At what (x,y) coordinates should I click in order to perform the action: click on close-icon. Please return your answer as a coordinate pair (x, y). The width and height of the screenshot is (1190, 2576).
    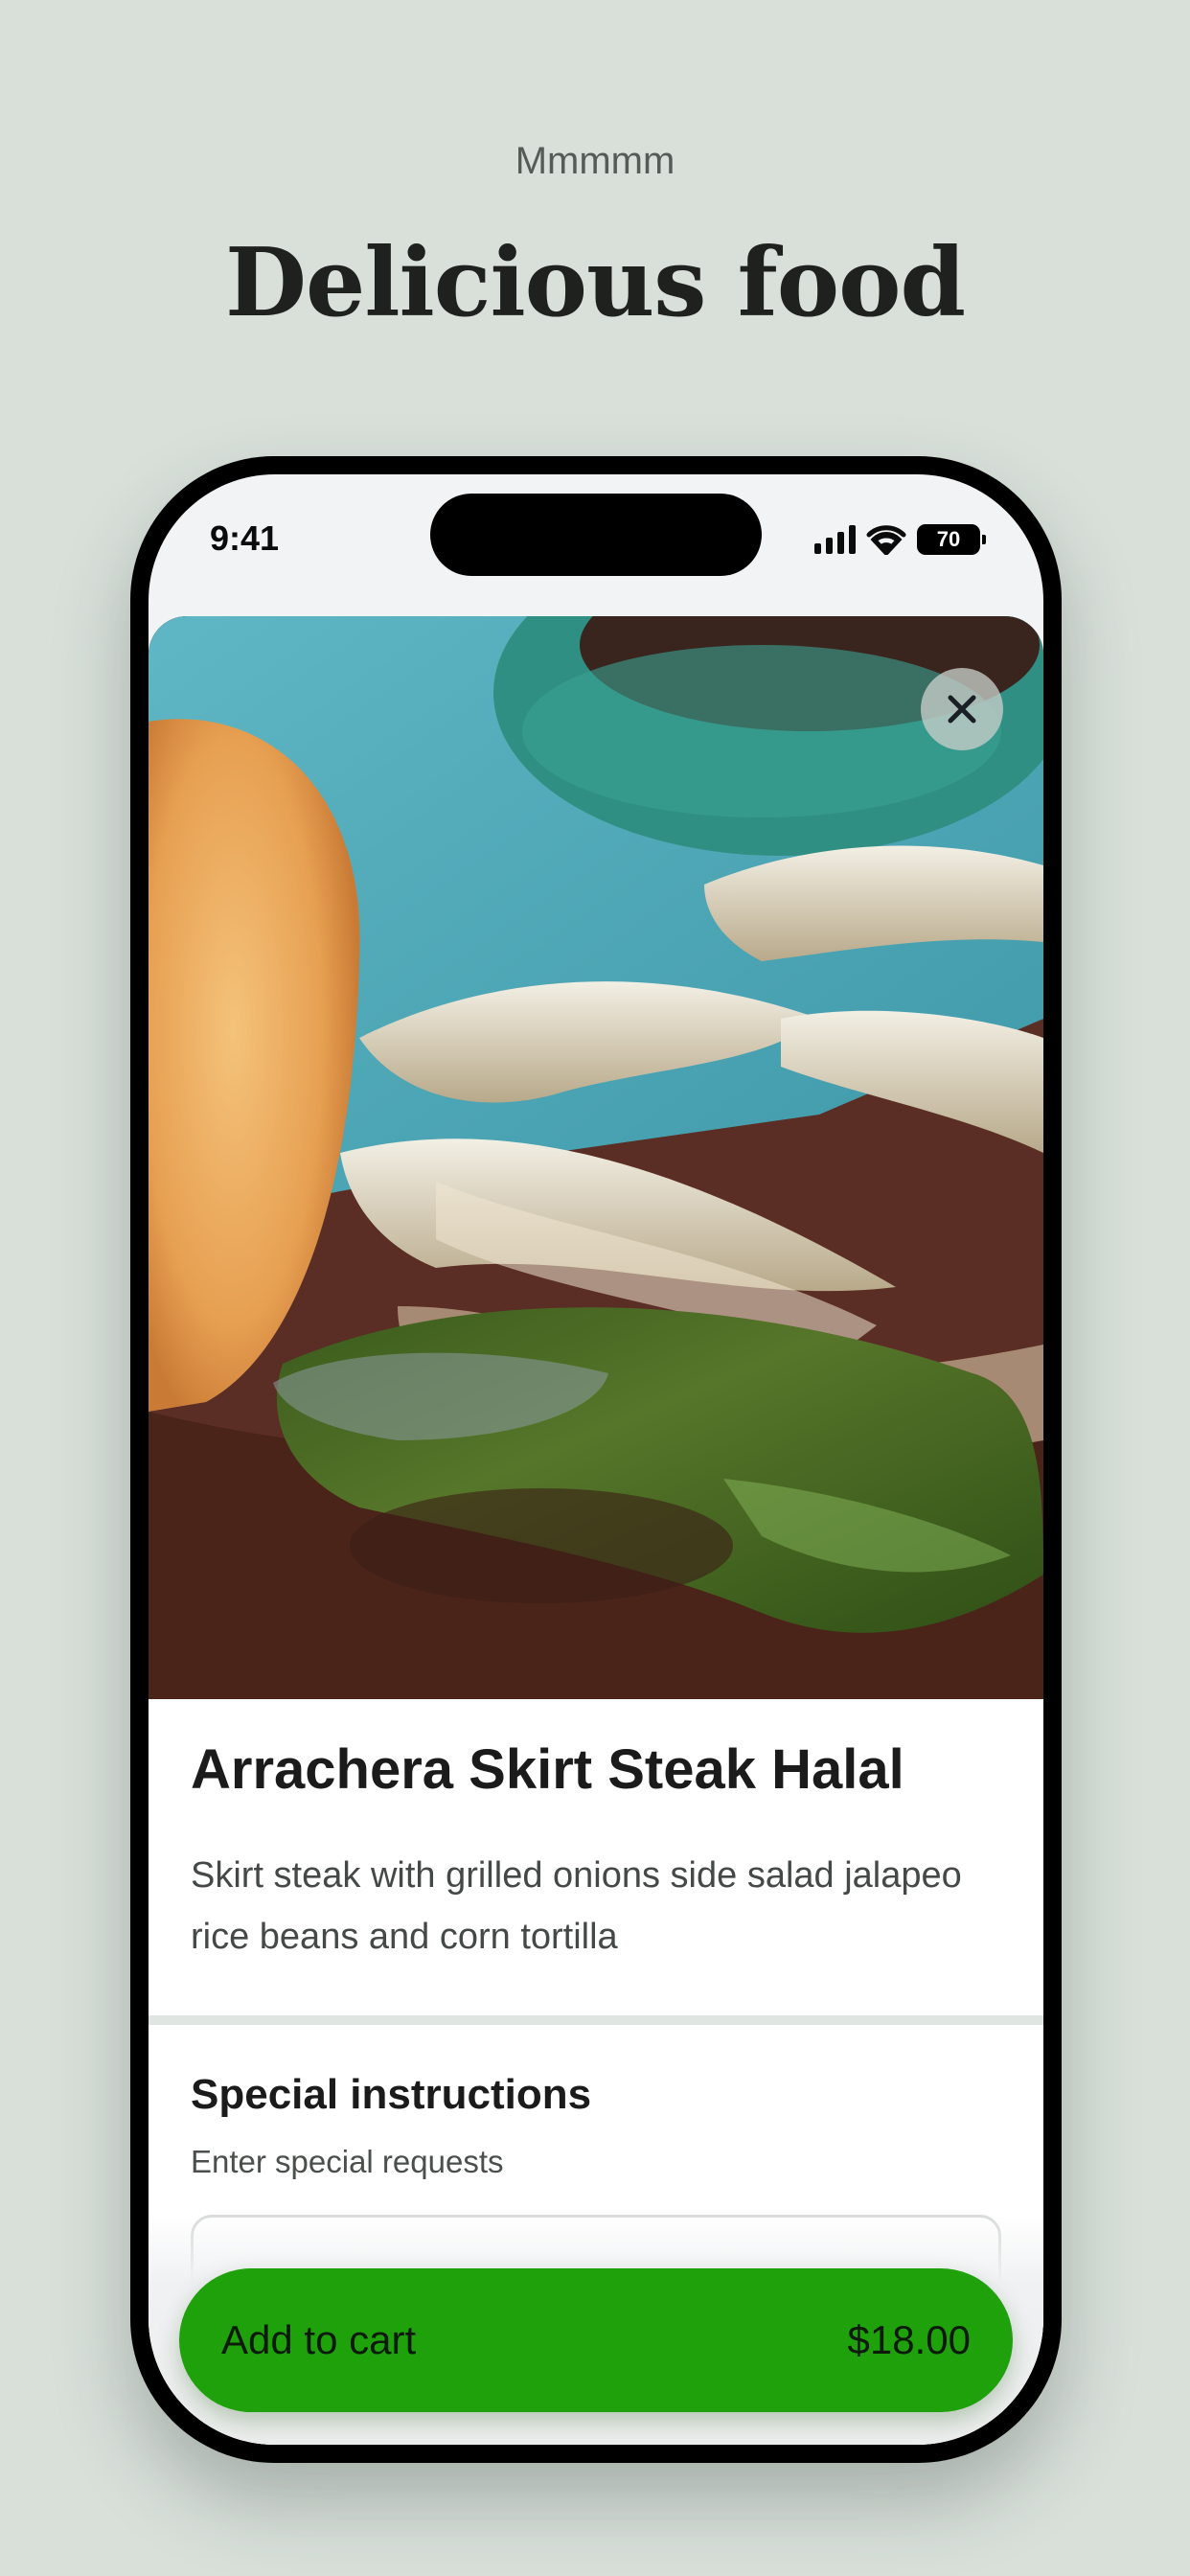
    Looking at the image, I should click on (962, 709).